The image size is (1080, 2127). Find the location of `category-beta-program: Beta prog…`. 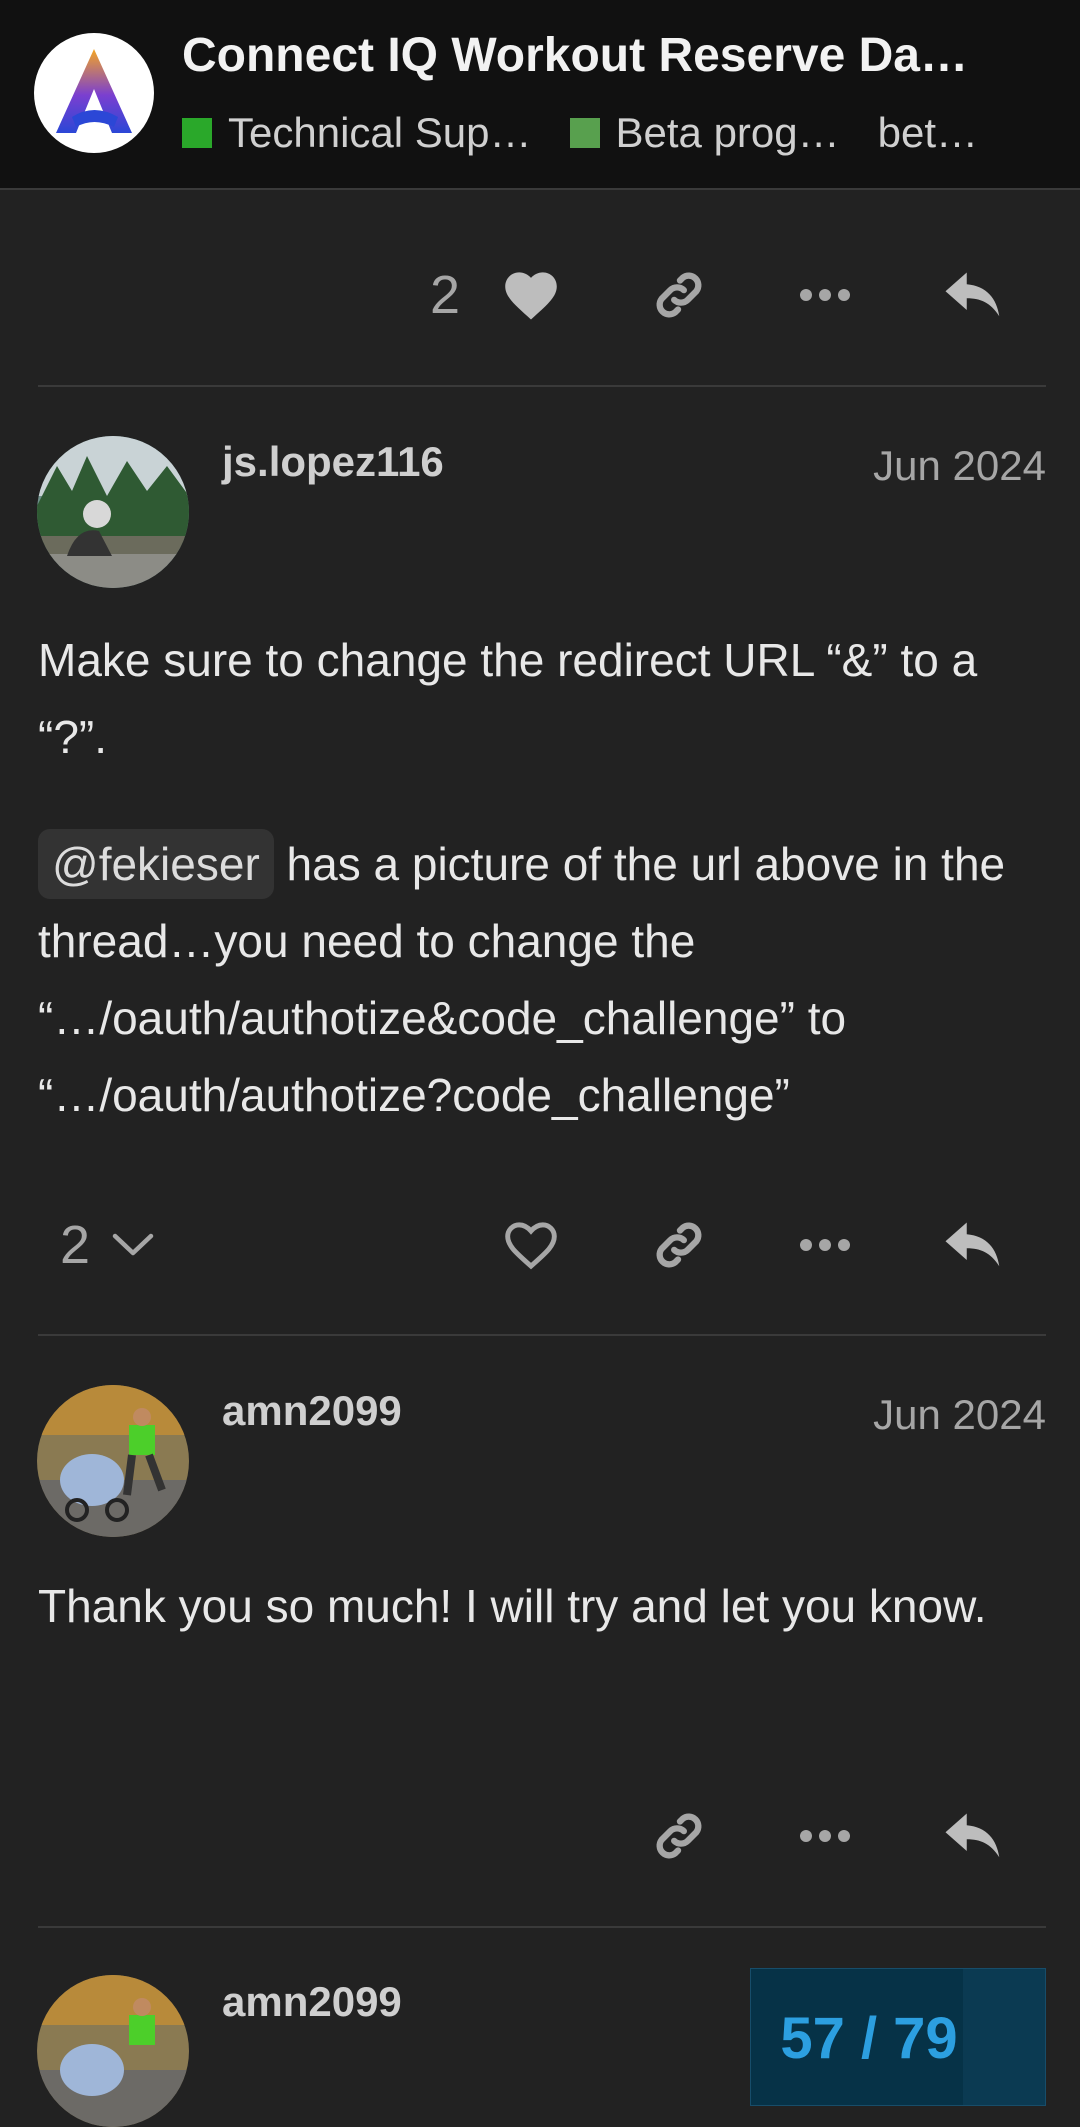

category-beta-program: Beta prog… is located at coordinates (704, 133).